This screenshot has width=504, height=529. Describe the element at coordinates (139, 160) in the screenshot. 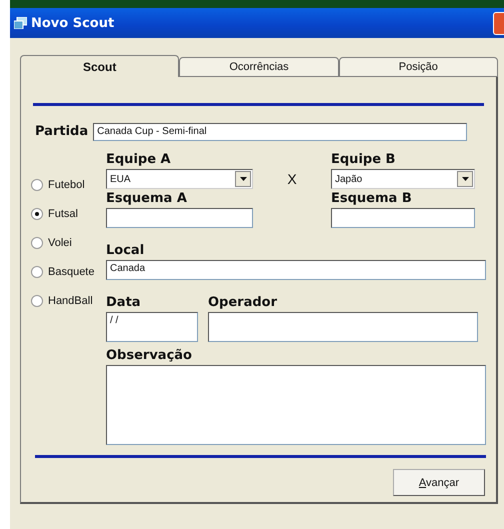

I see `field-label: Equipe A` at that location.